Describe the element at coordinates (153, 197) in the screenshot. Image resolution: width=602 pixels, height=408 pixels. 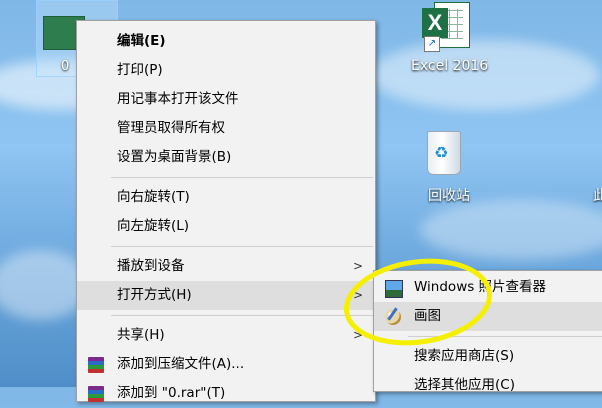
I see `menu-item-label: 向右旋转(T)` at that location.